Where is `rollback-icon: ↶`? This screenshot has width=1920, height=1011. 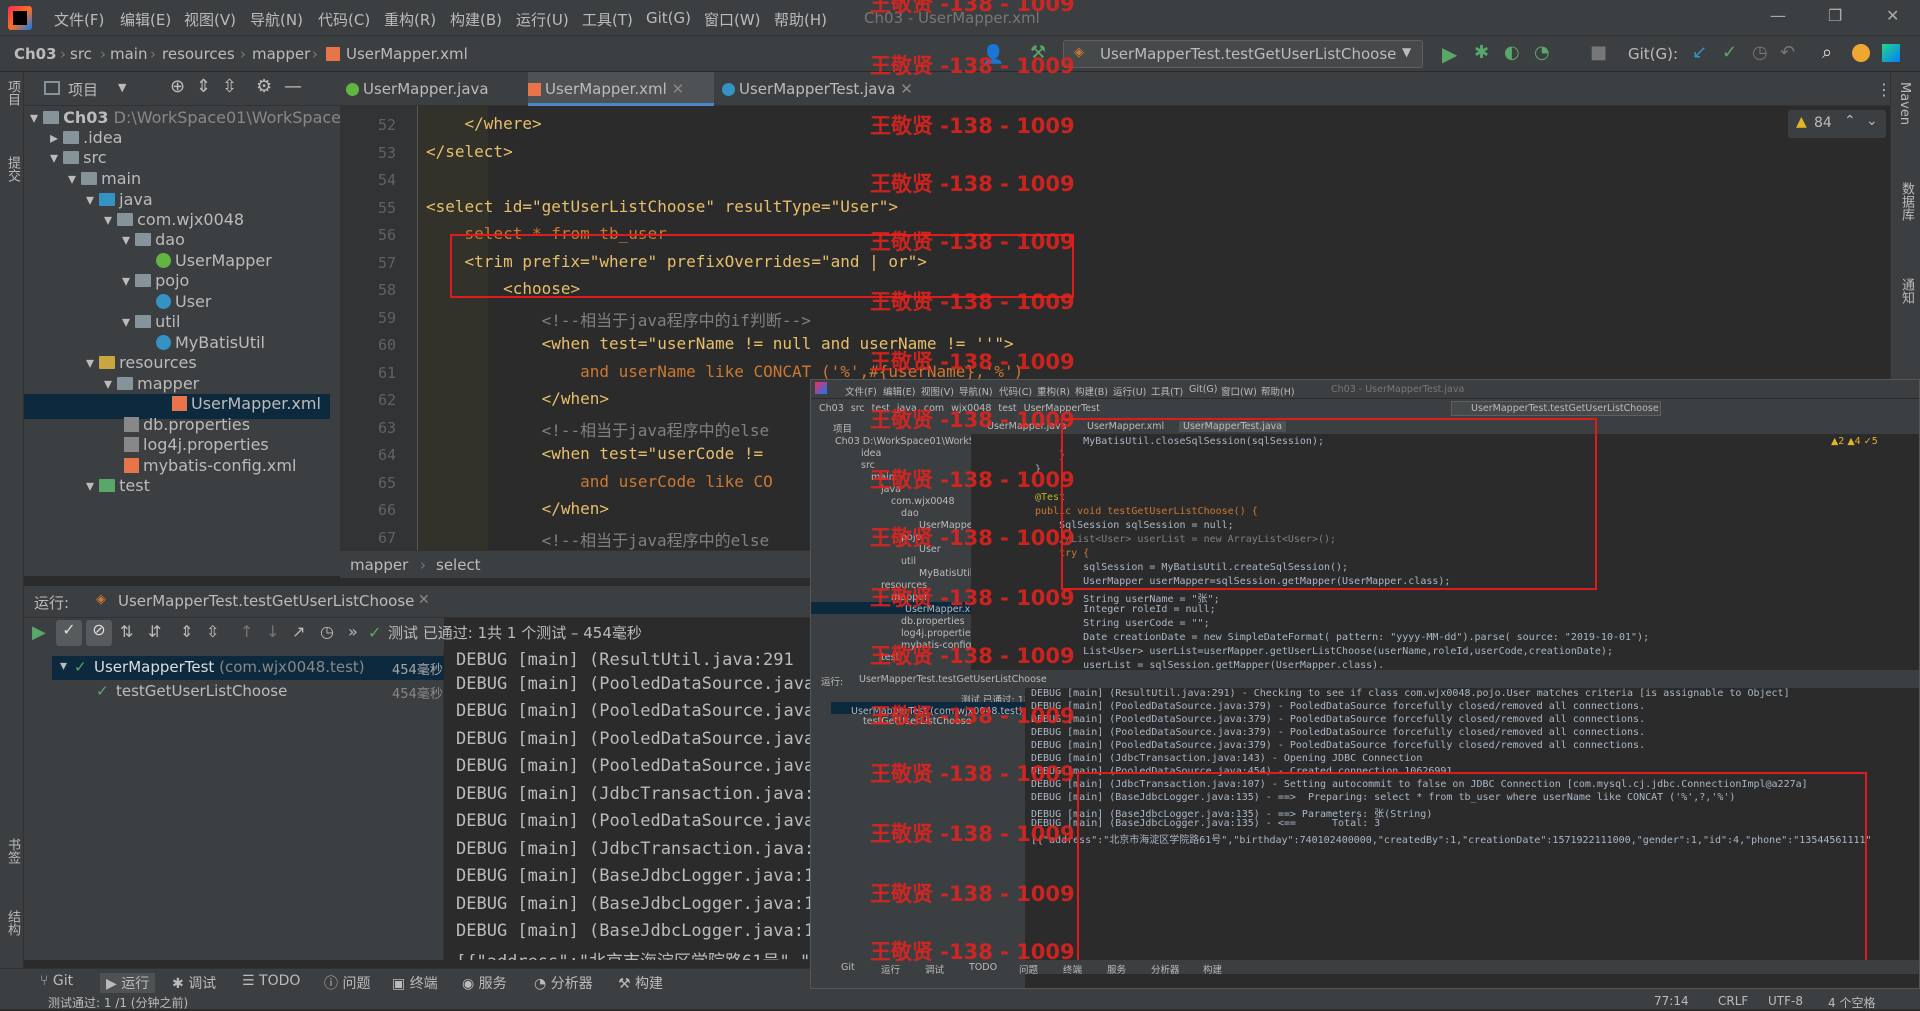 rollback-icon: ↶ is located at coordinates (1787, 52).